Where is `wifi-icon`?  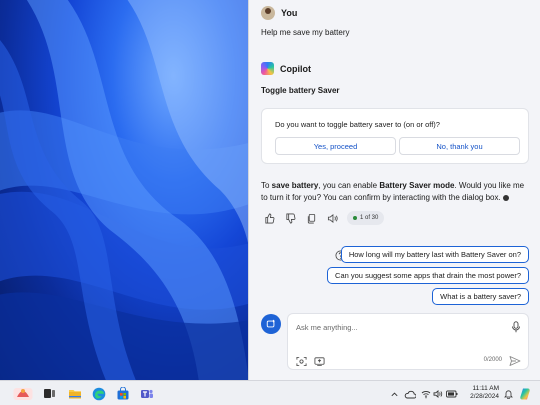
wifi-icon is located at coordinates (426, 394).